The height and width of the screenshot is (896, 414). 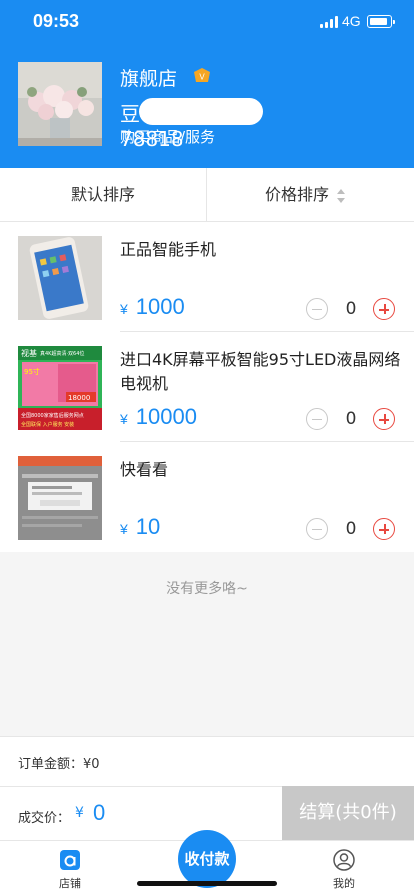 I want to click on vip-badge-icon: V, so click(x=202, y=75).